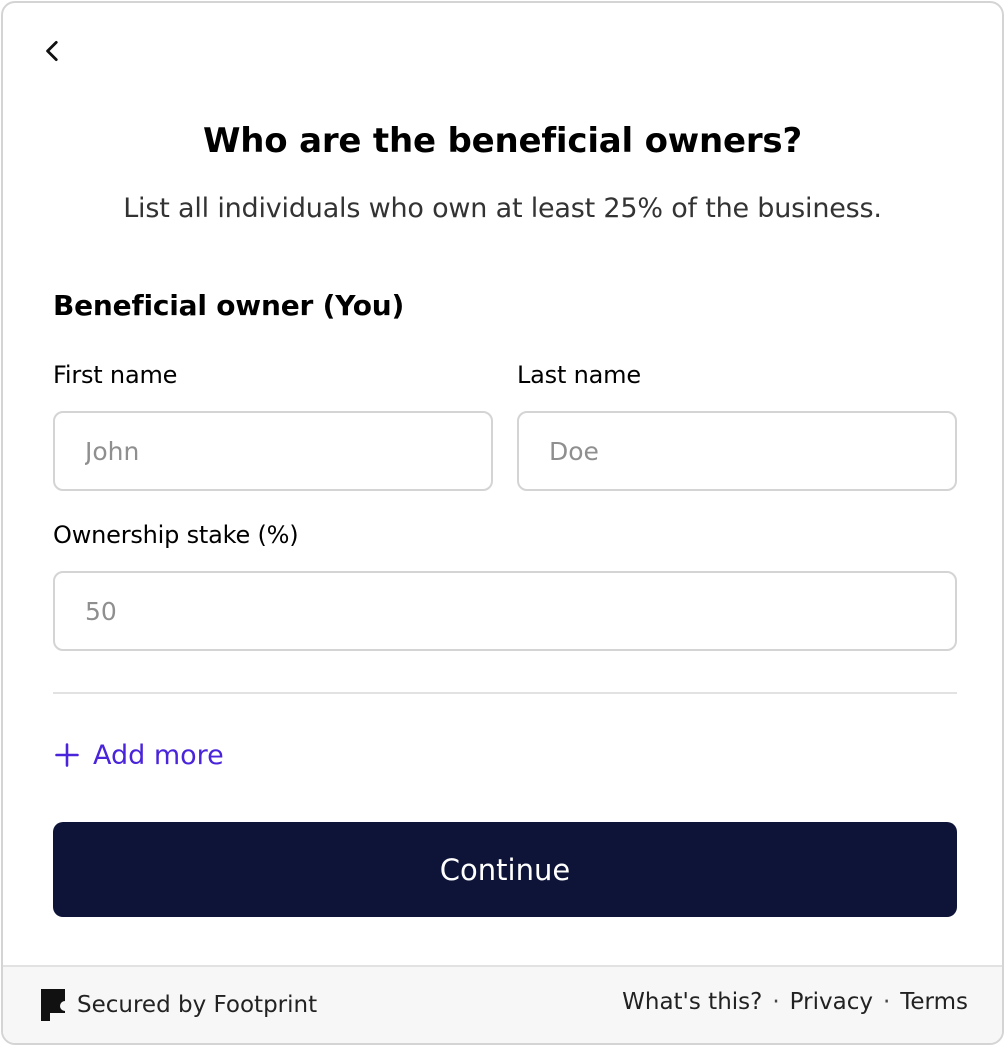  Describe the element at coordinates (67, 755) in the screenshot. I see `plus-icon` at that location.